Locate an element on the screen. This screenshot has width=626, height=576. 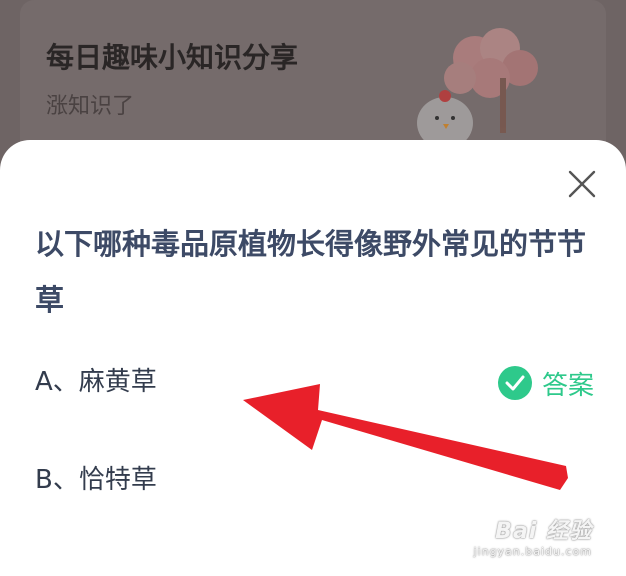
check-circle-icon is located at coordinates (514, 383).